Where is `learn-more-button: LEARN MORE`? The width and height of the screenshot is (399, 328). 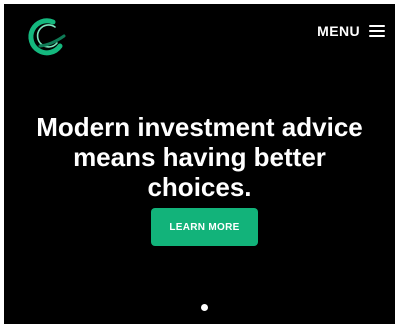 learn-more-button: LEARN MORE is located at coordinates (204, 227).